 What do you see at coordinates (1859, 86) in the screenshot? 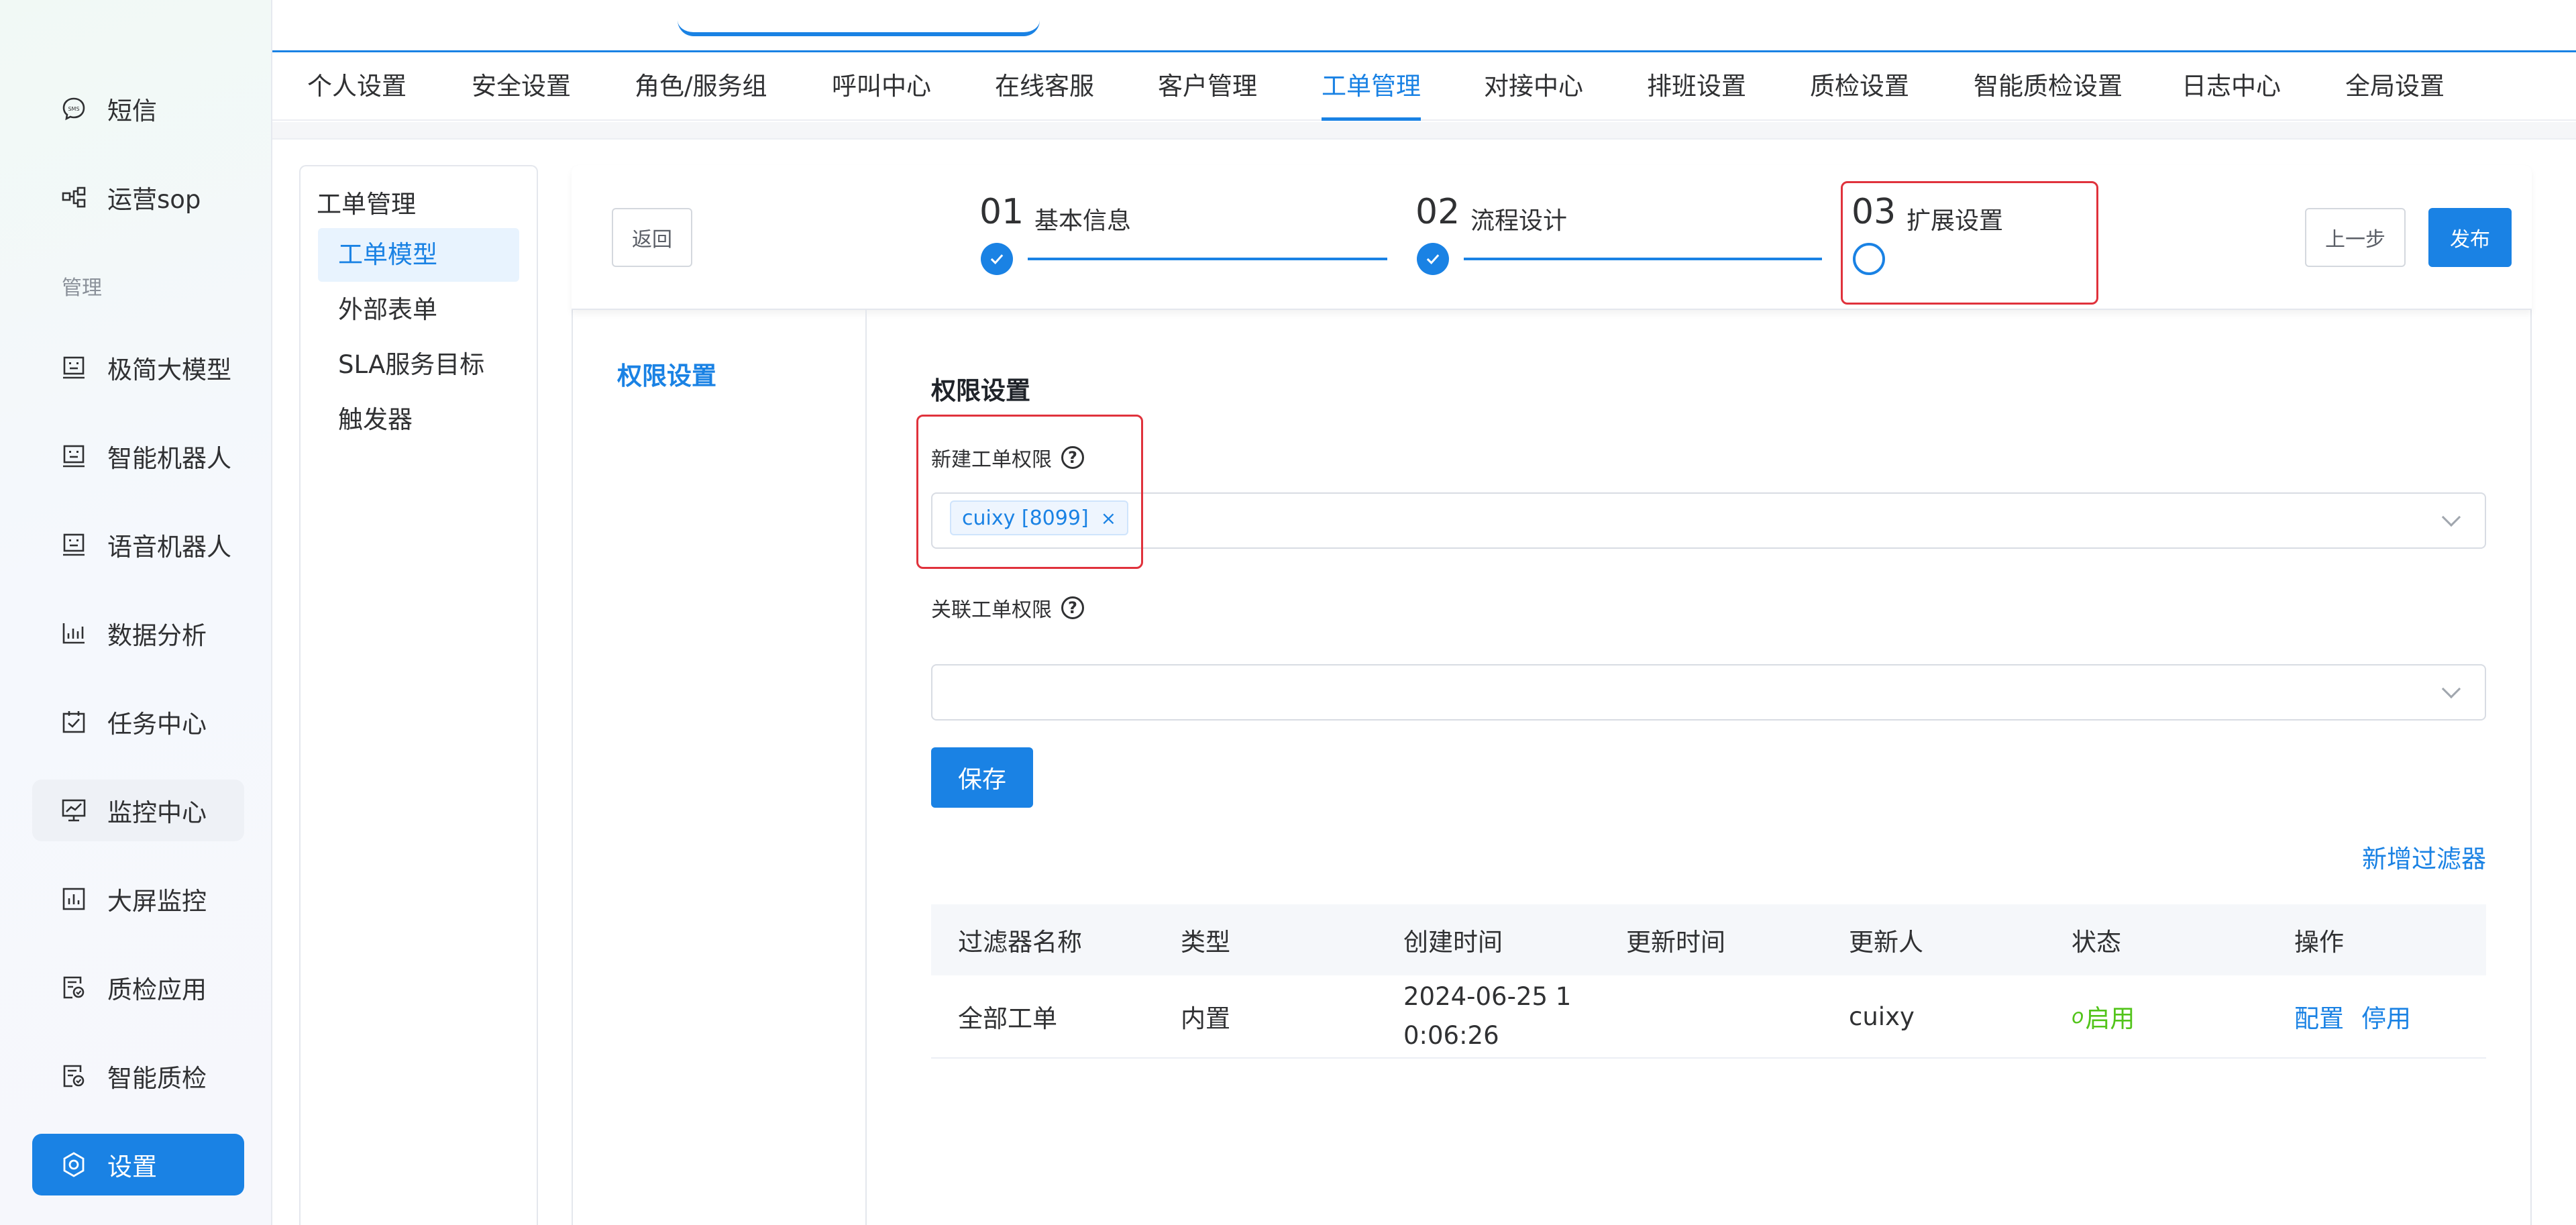
I see `tab-qc-settings: 质检设置` at bounding box center [1859, 86].